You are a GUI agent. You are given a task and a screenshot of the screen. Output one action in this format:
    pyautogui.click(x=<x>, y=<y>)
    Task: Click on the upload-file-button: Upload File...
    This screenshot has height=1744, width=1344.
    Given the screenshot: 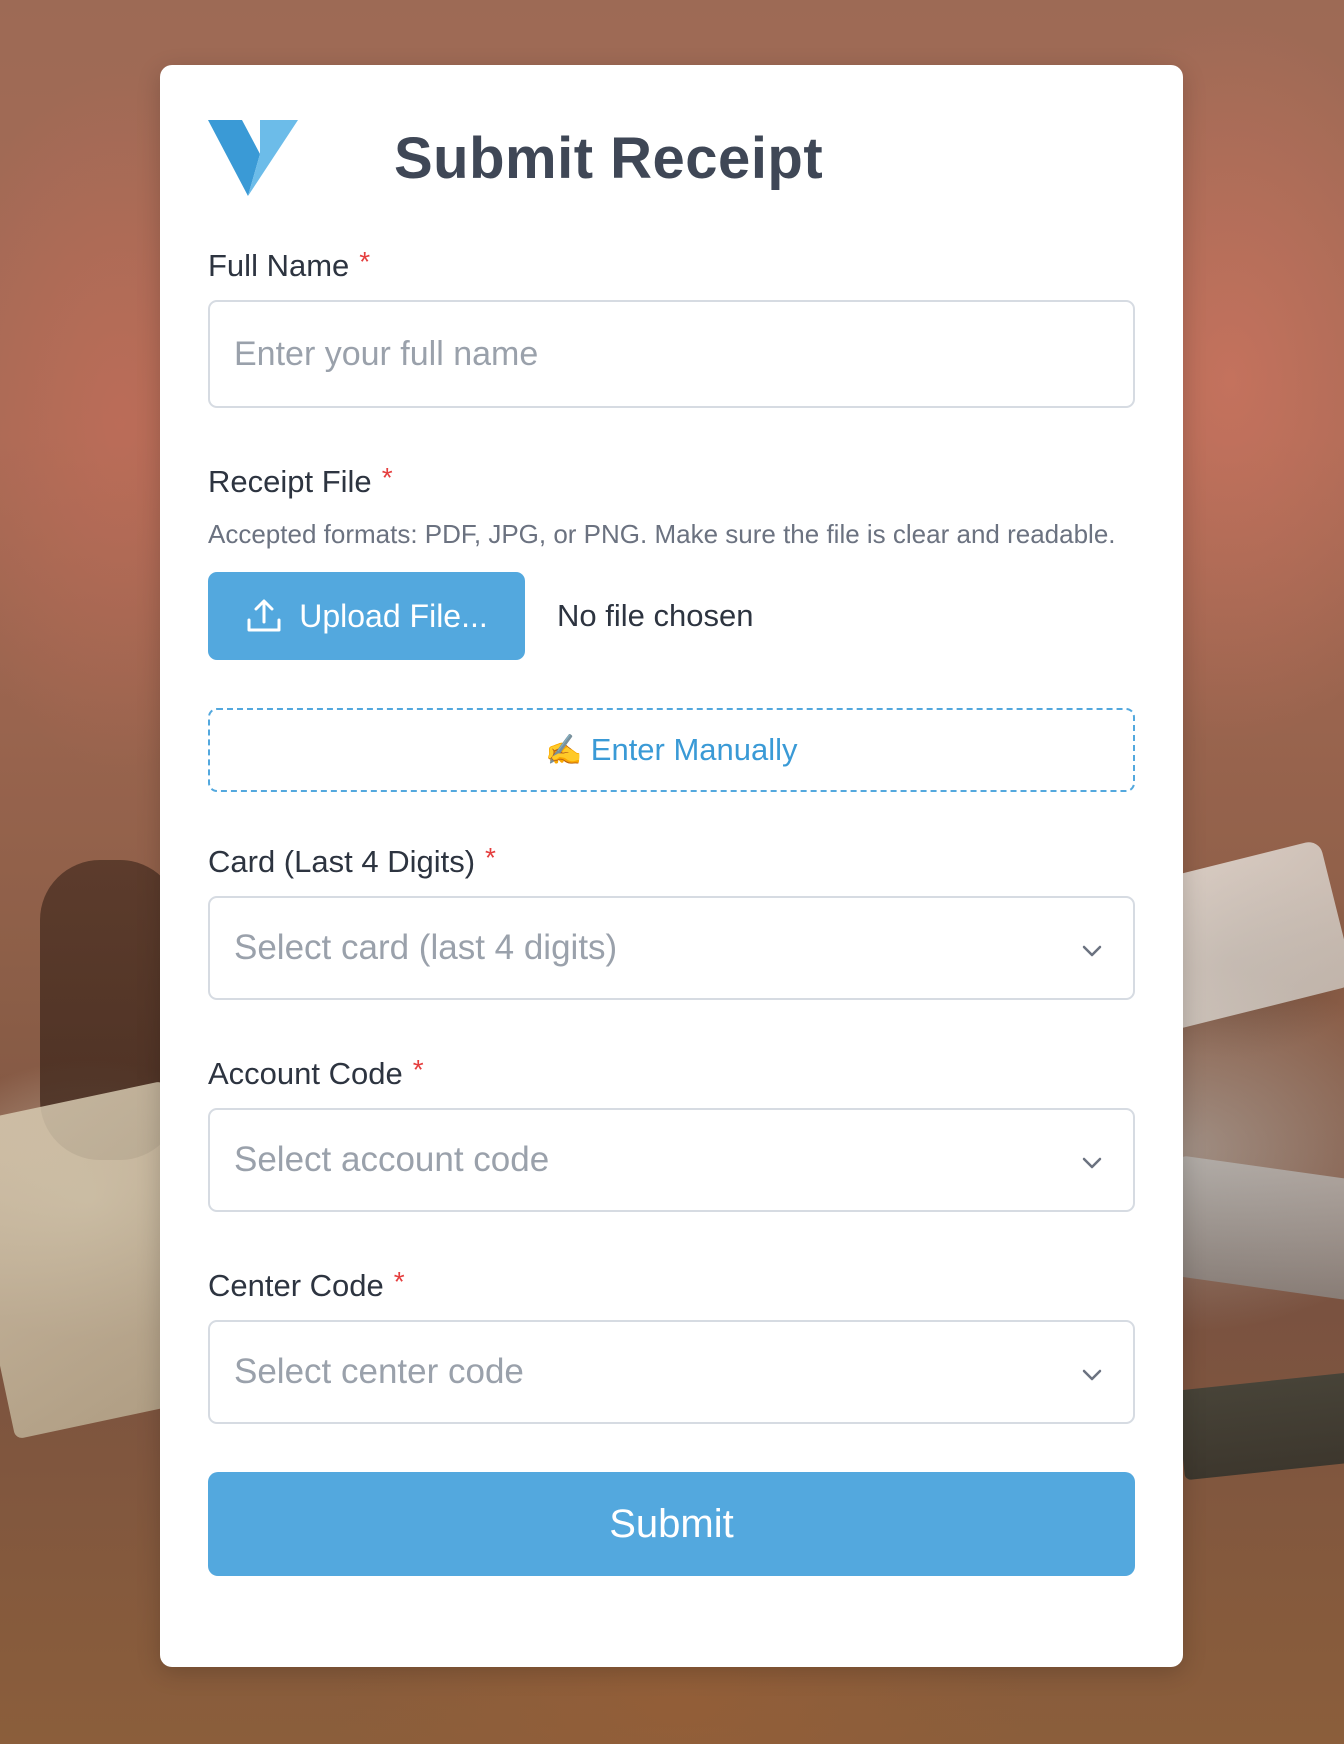 What is the action you would take?
    pyautogui.click(x=366, y=616)
    